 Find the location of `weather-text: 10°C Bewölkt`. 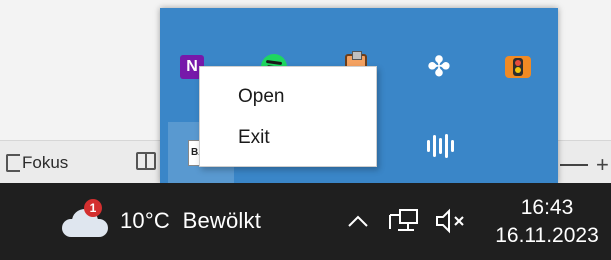

weather-text: 10°C Bewölkt is located at coordinates (191, 220).